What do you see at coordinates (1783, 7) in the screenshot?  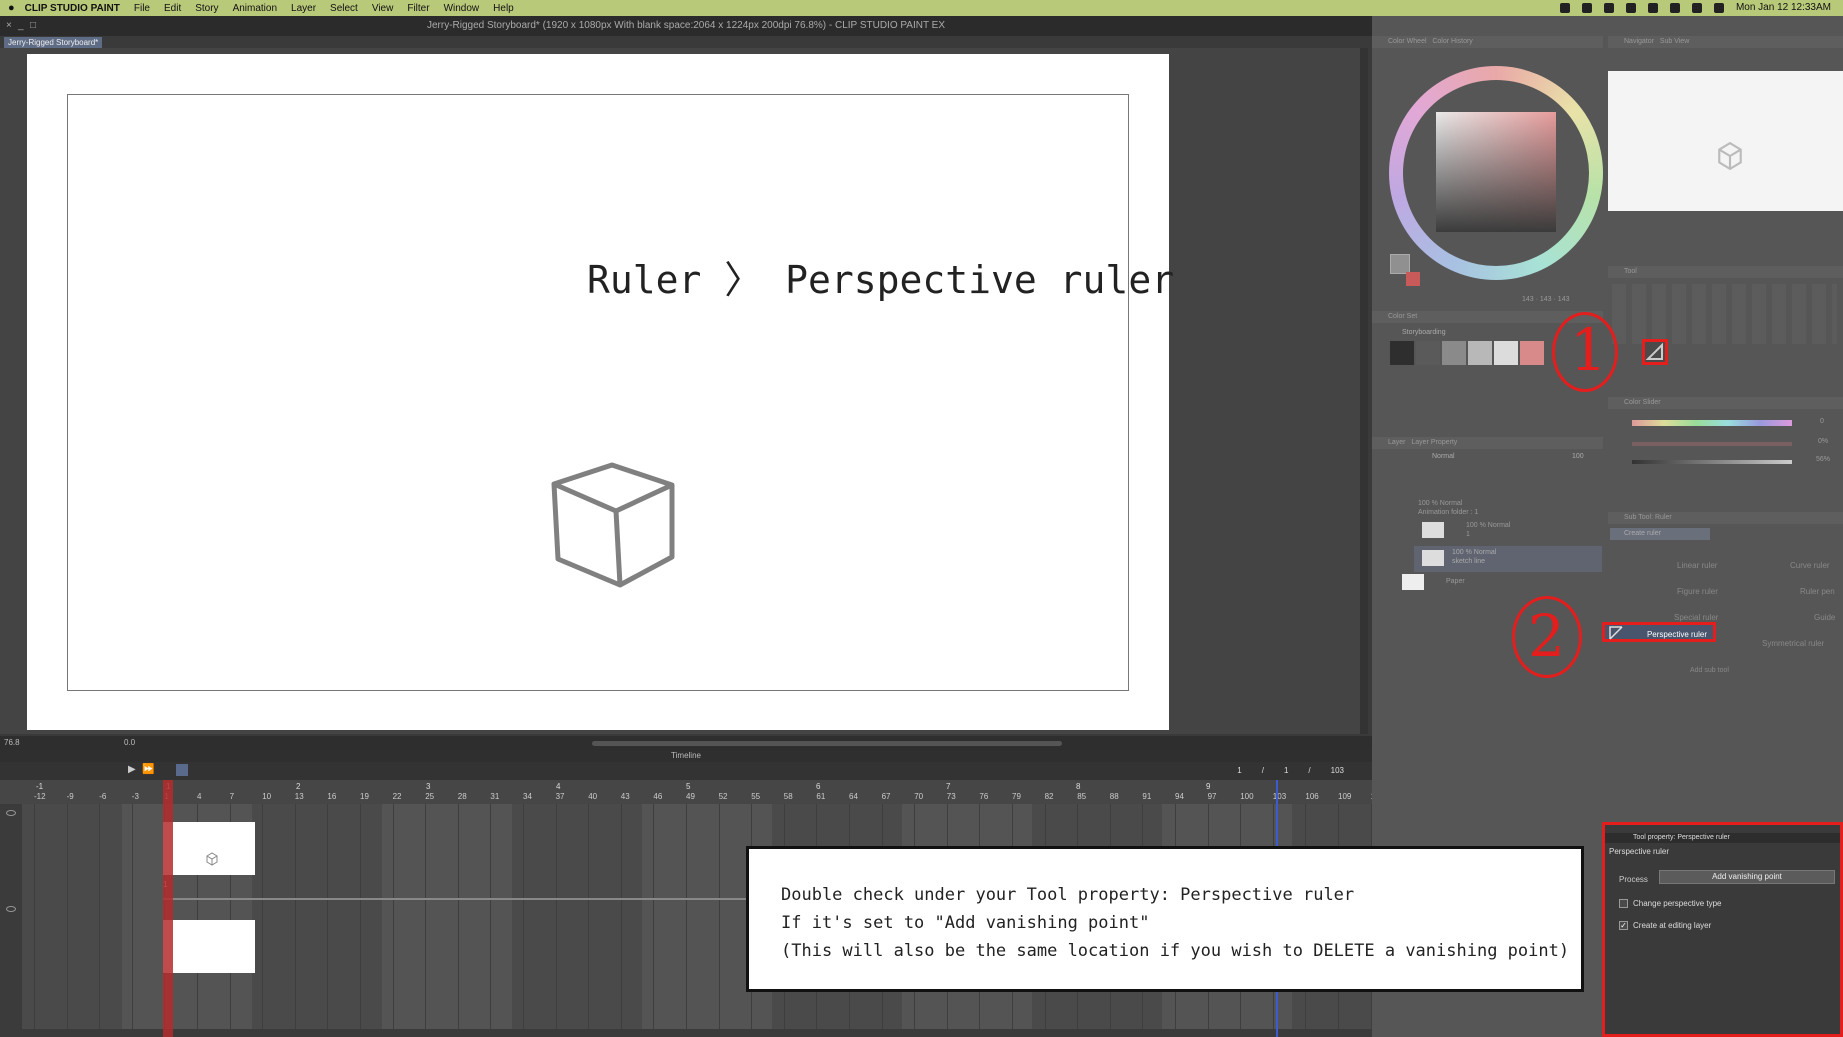 I see `clock: Mon Jan 12 12:33AM` at bounding box center [1783, 7].